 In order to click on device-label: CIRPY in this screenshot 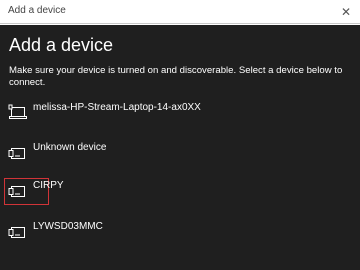, I will do `click(48, 185)`.